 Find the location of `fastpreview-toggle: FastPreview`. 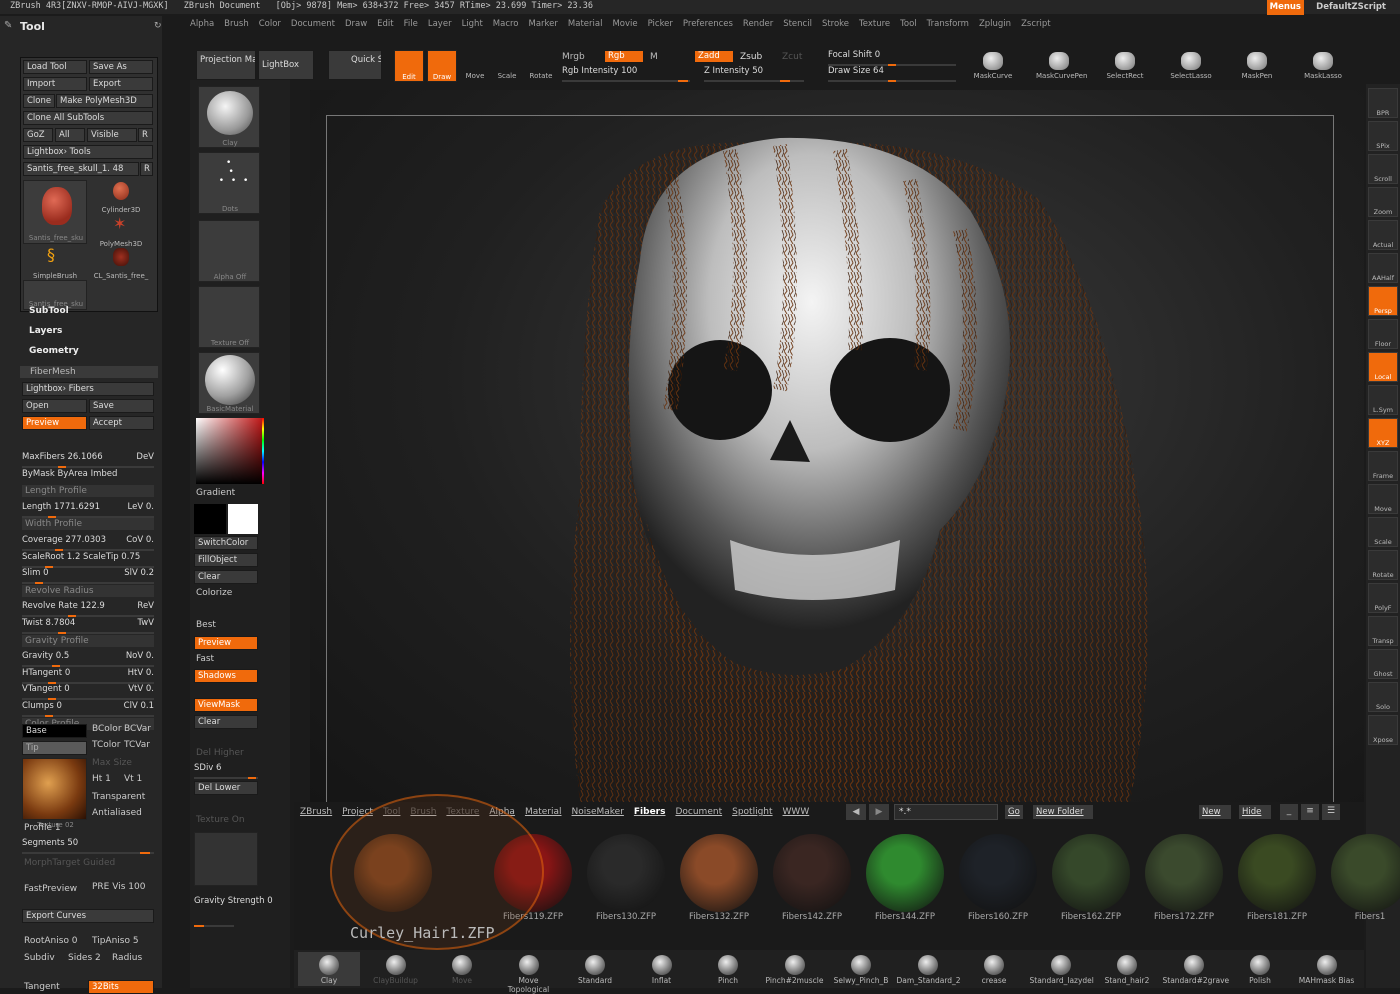

fastpreview-toggle: FastPreview is located at coordinates (50, 889).